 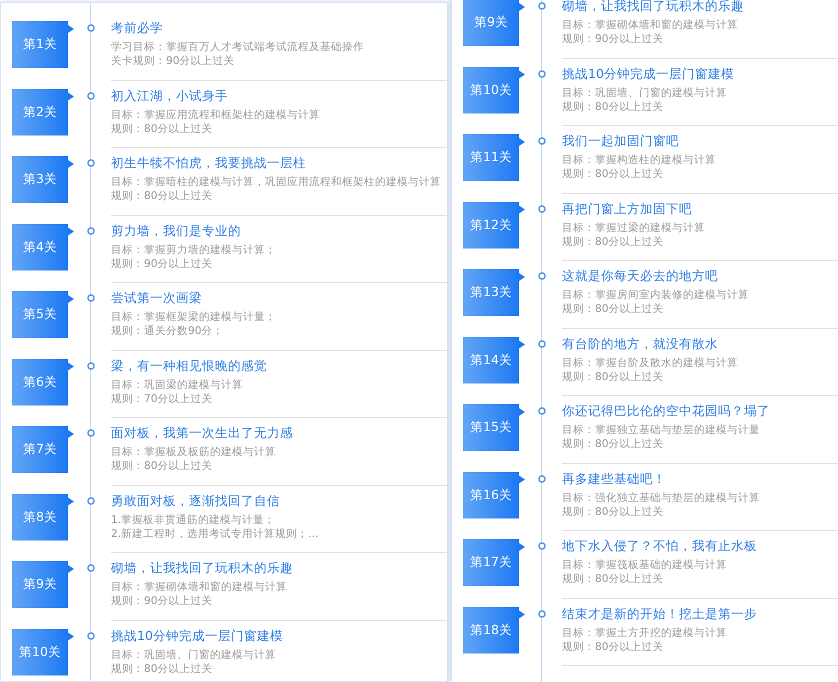 I want to click on level-badge: 第17关, so click(x=494, y=562).